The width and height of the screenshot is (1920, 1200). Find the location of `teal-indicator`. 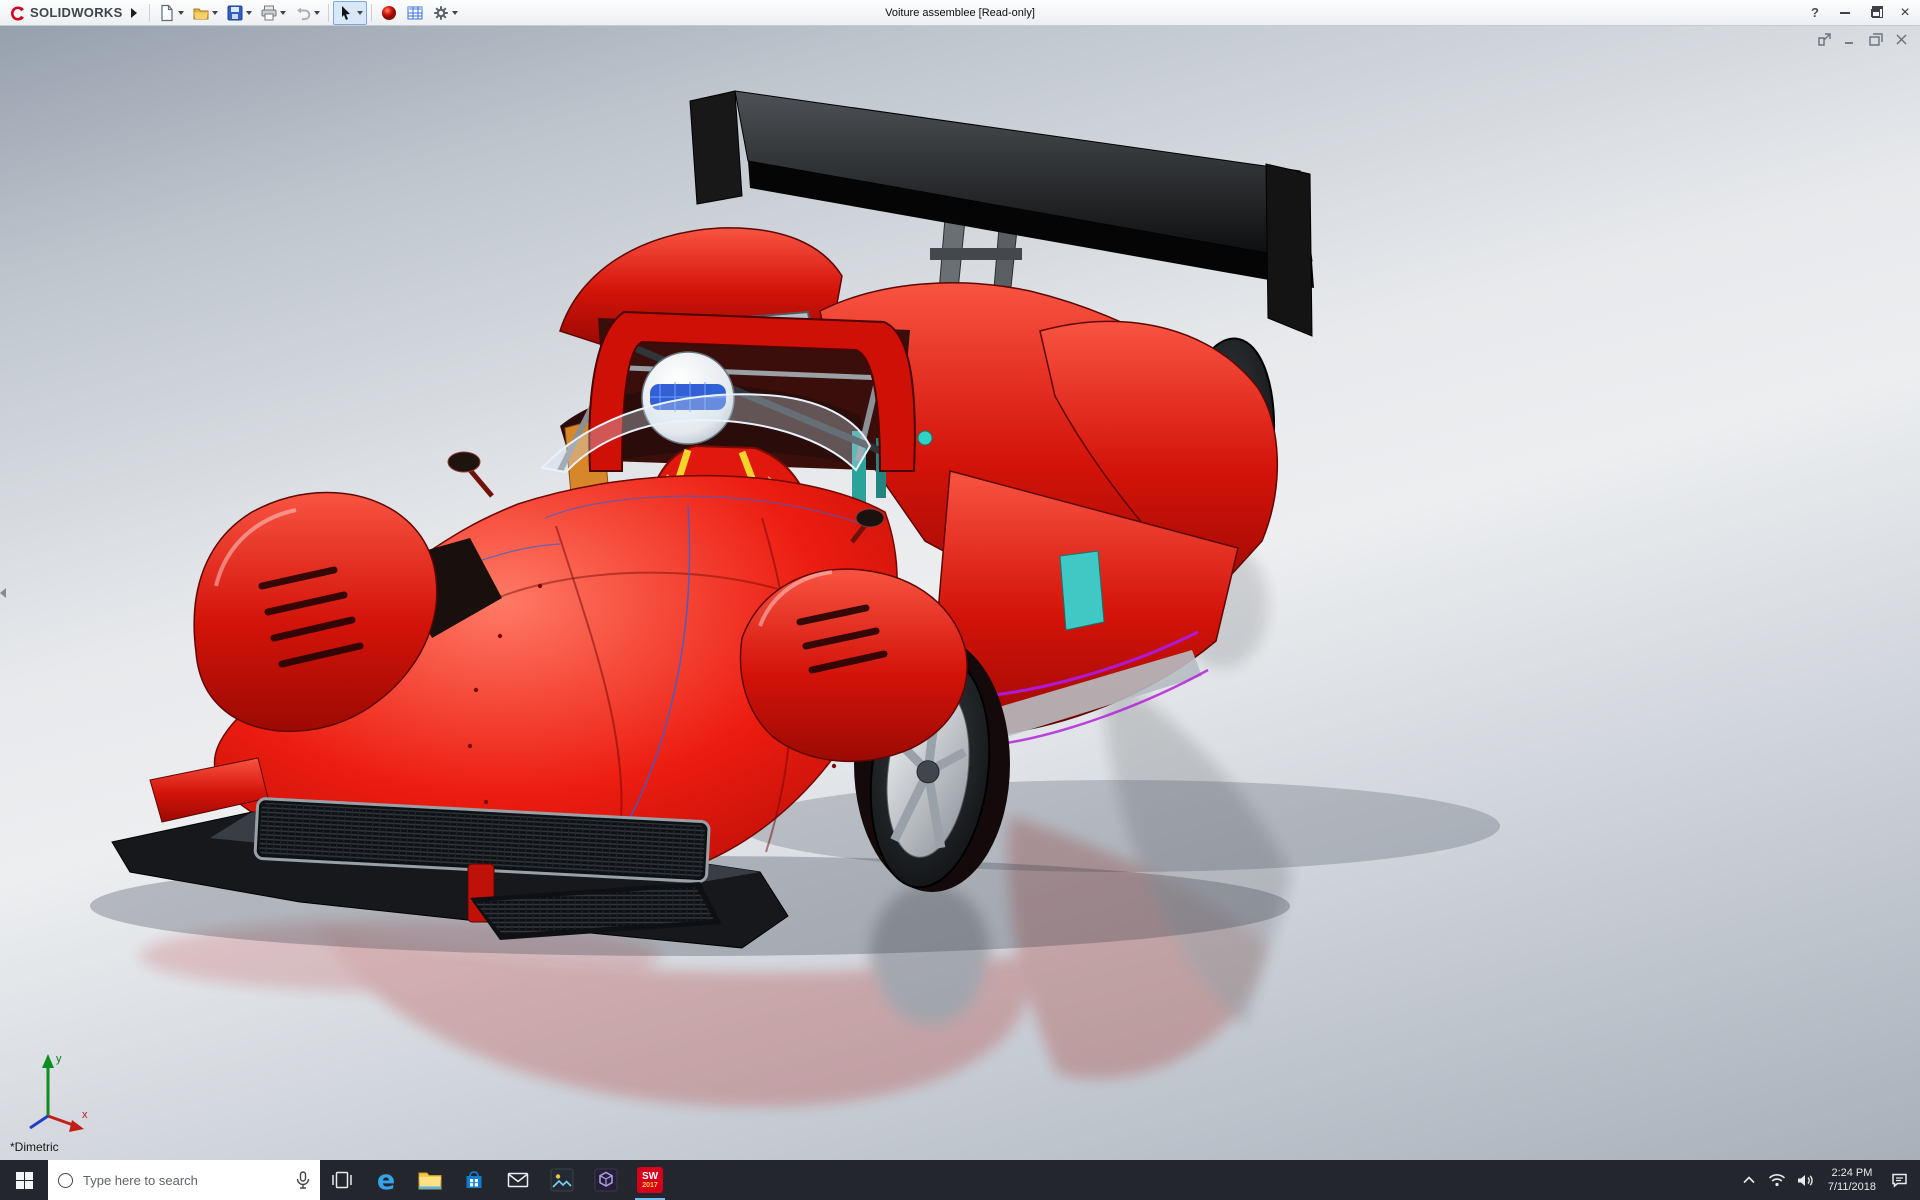

teal-indicator is located at coordinates (925, 438).